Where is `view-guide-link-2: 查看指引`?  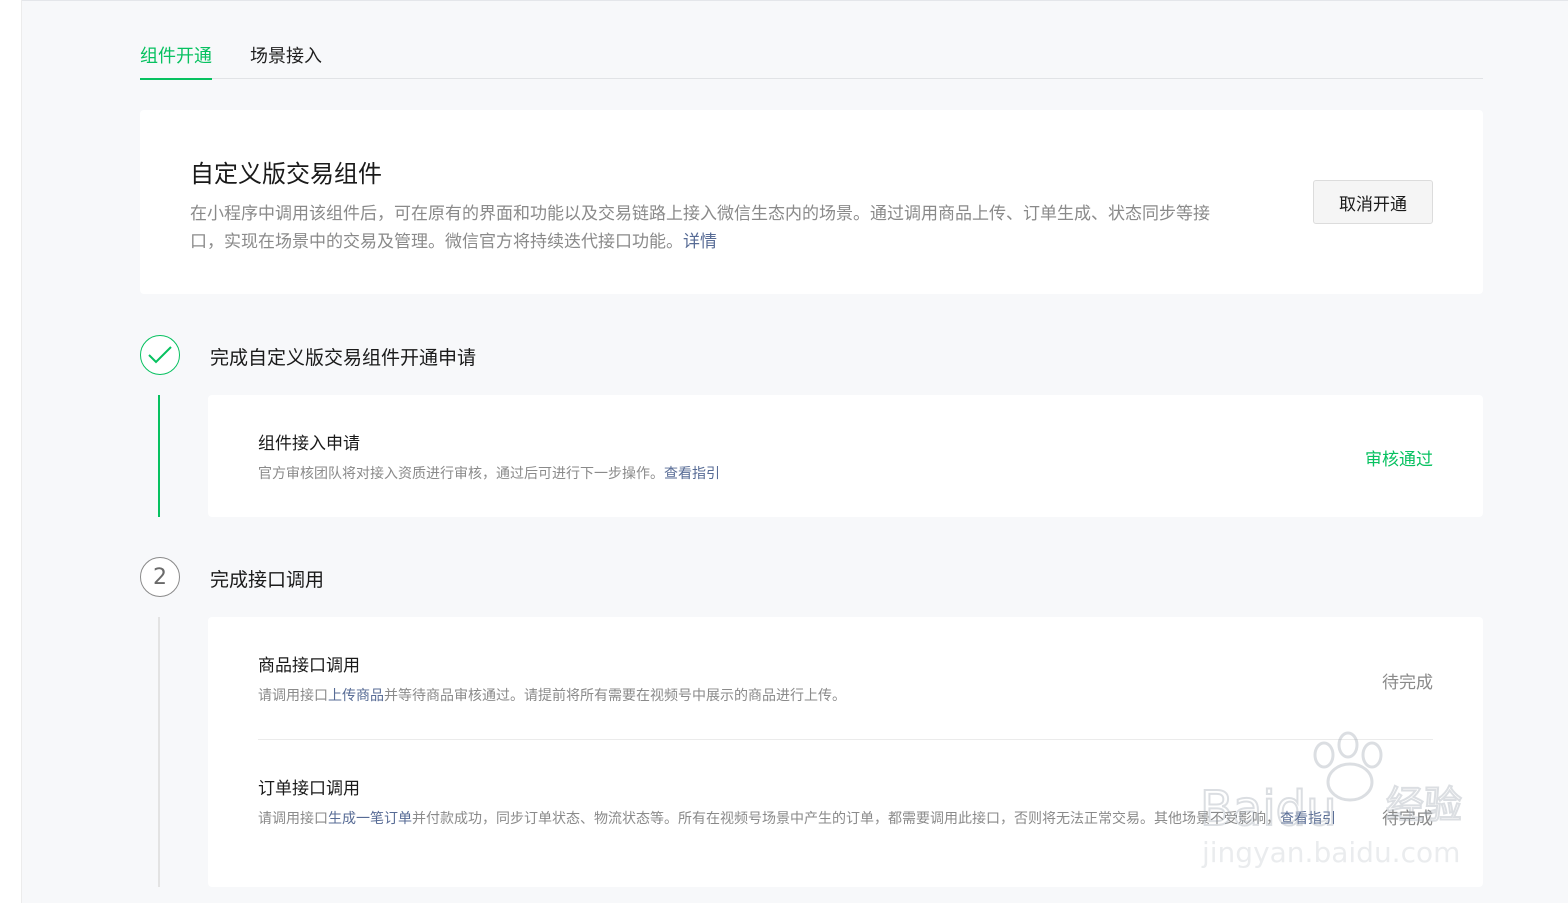
view-guide-link-2: 查看指引 is located at coordinates (1308, 819).